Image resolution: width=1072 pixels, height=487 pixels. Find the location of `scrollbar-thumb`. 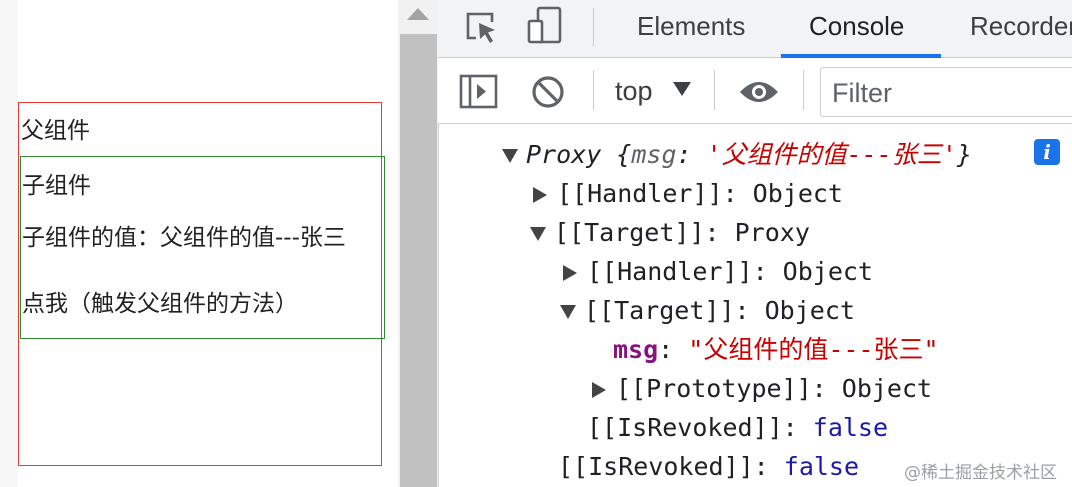

scrollbar-thumb is located at coordinates (418, 260).